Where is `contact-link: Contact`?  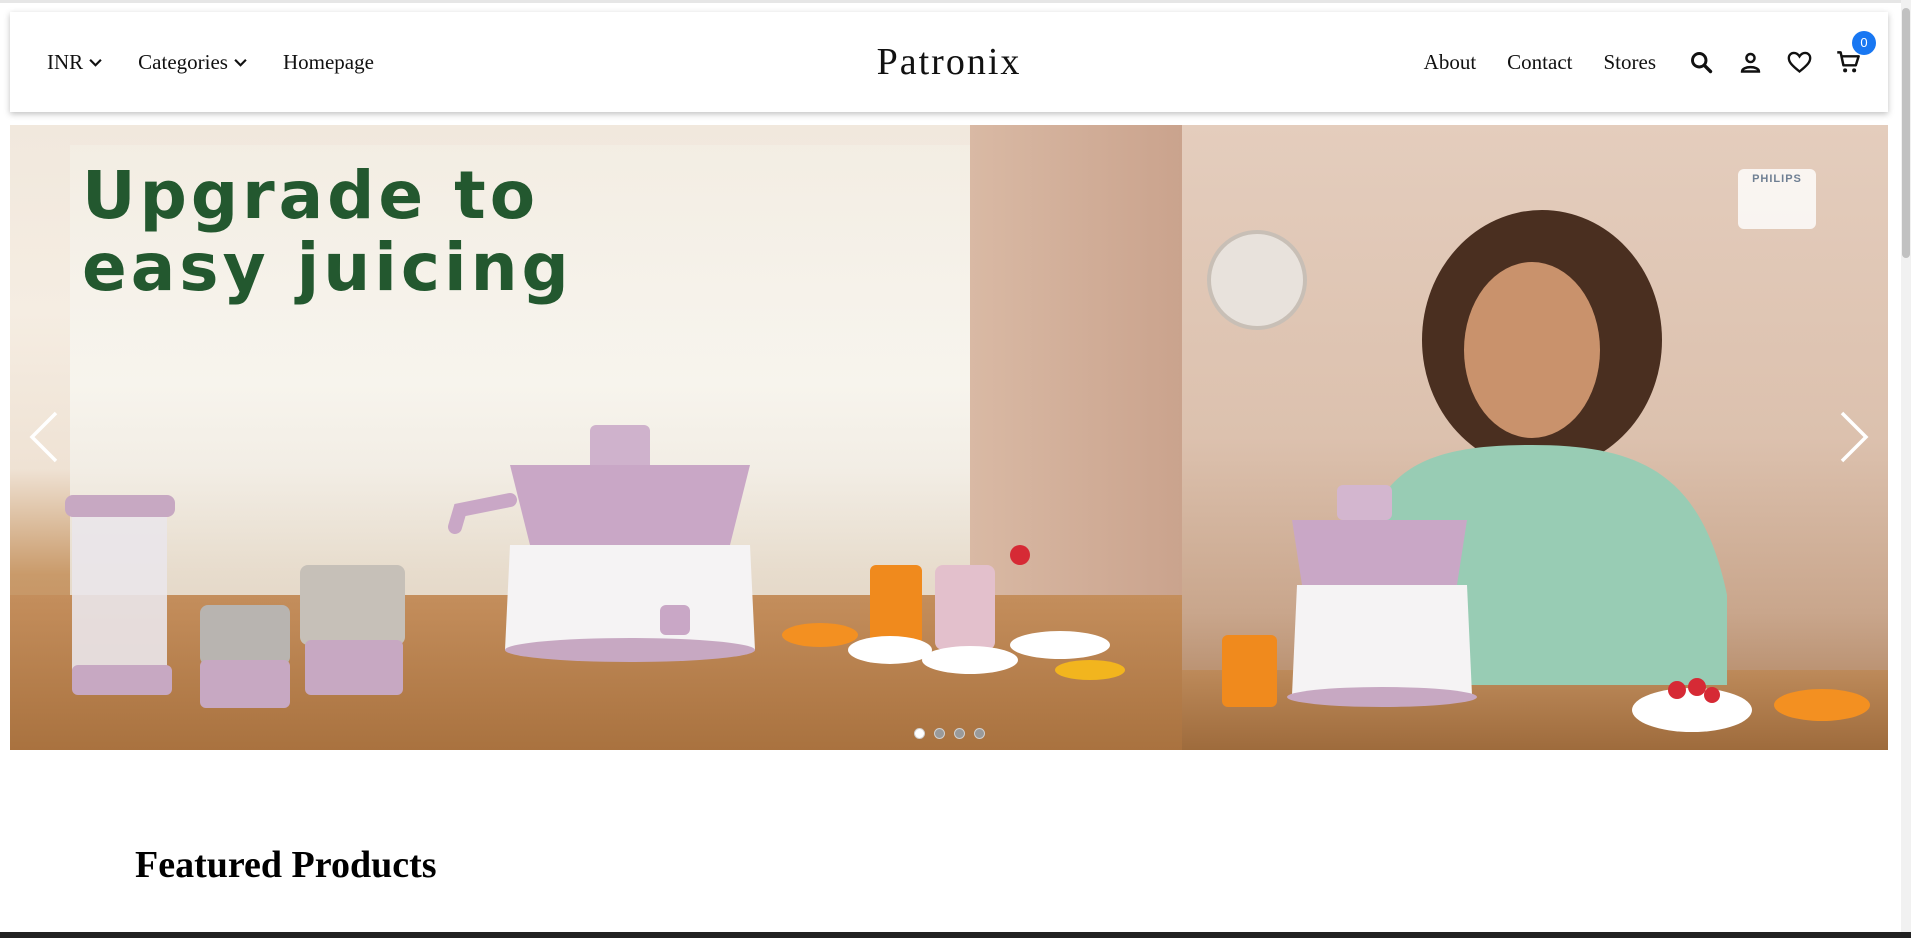
contact-link: Contact is located at coordinates (1539, 62).